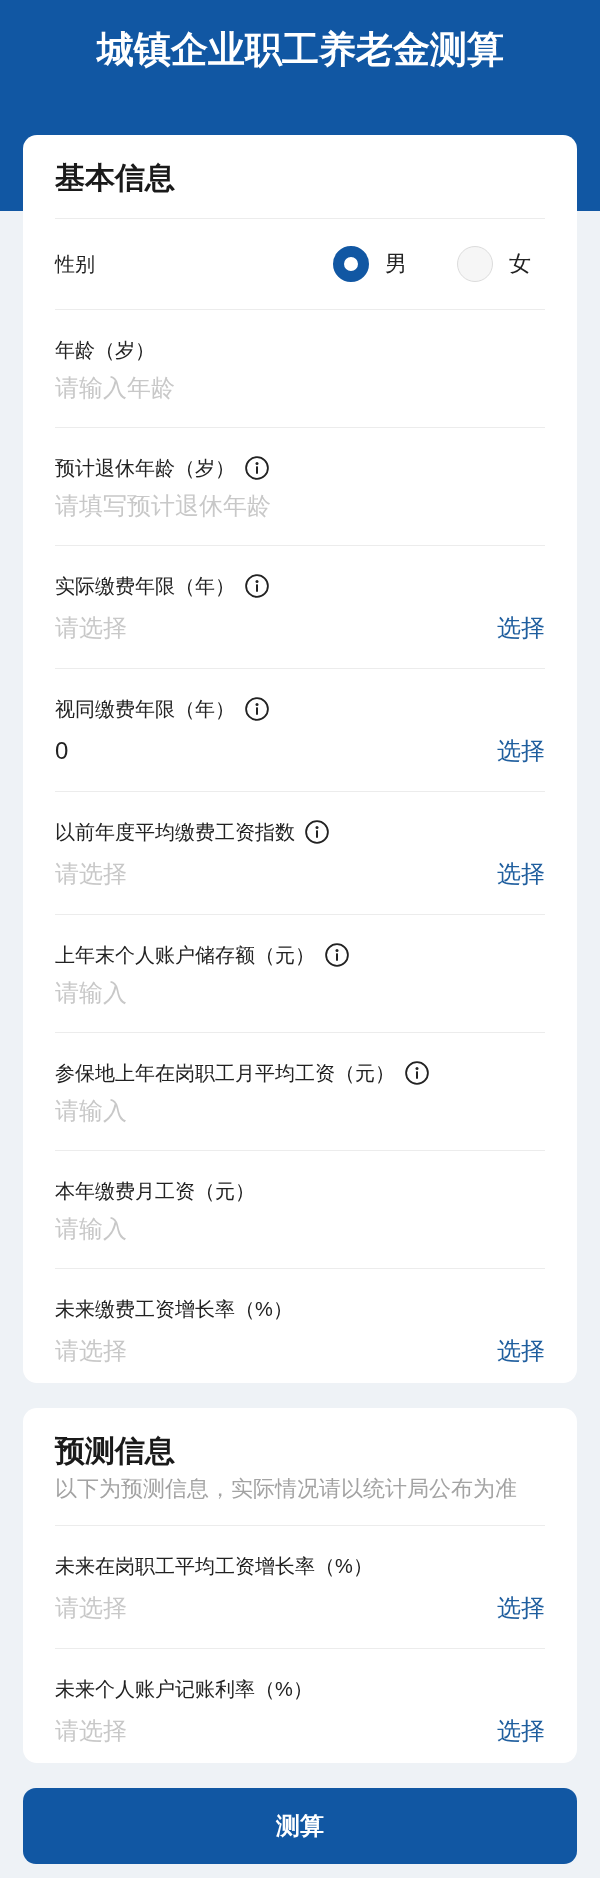 This screenshot has width=600, height=1878. Describe the element at coordinates (145, 709) in the screenshot. I see `field-label: 视同缴费年限（年）` at that location.